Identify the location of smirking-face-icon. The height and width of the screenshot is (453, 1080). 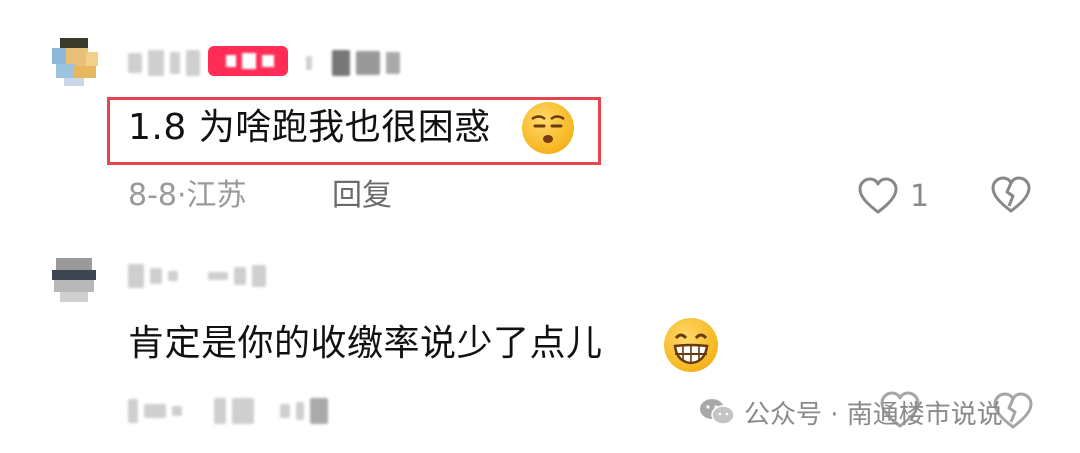
(548, 128).